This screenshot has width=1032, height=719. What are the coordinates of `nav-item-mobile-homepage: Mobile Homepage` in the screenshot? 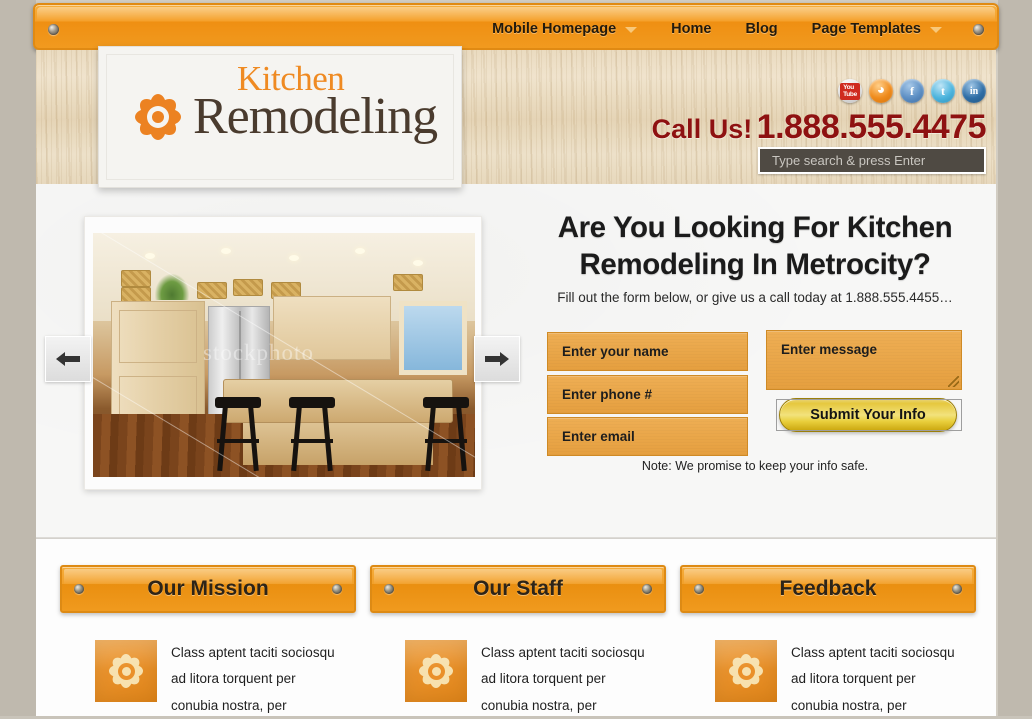 It's located at (564, 28).